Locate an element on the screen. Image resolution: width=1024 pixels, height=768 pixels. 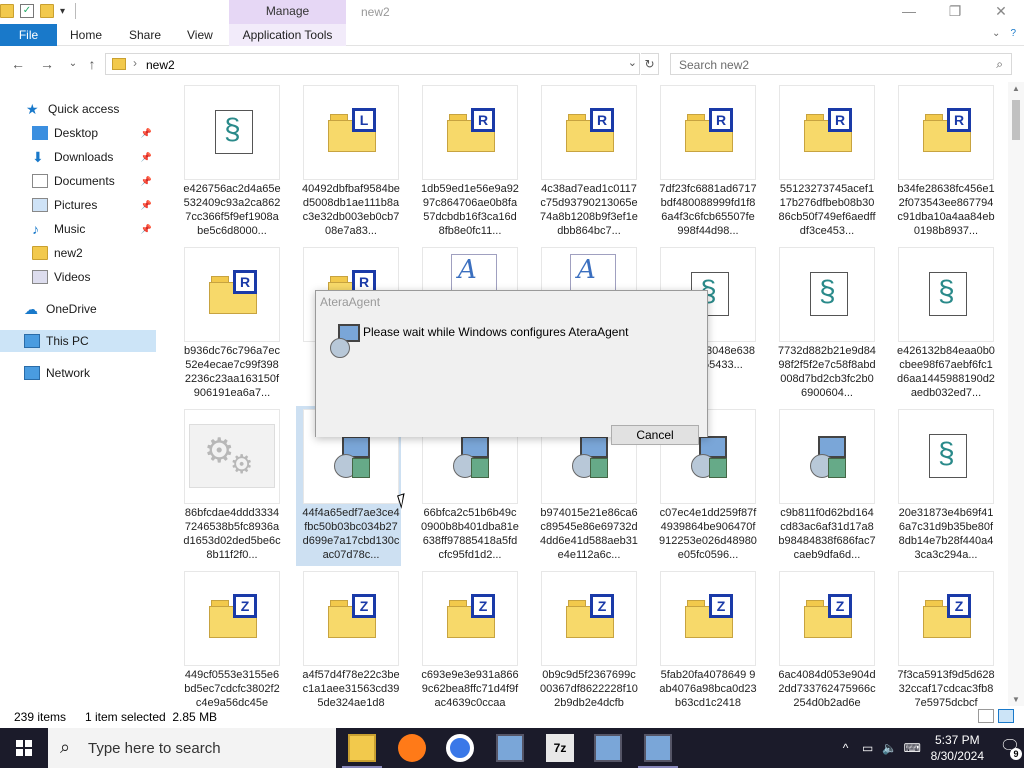
large-icons-view-icon is located at coordinates (1006, 716).